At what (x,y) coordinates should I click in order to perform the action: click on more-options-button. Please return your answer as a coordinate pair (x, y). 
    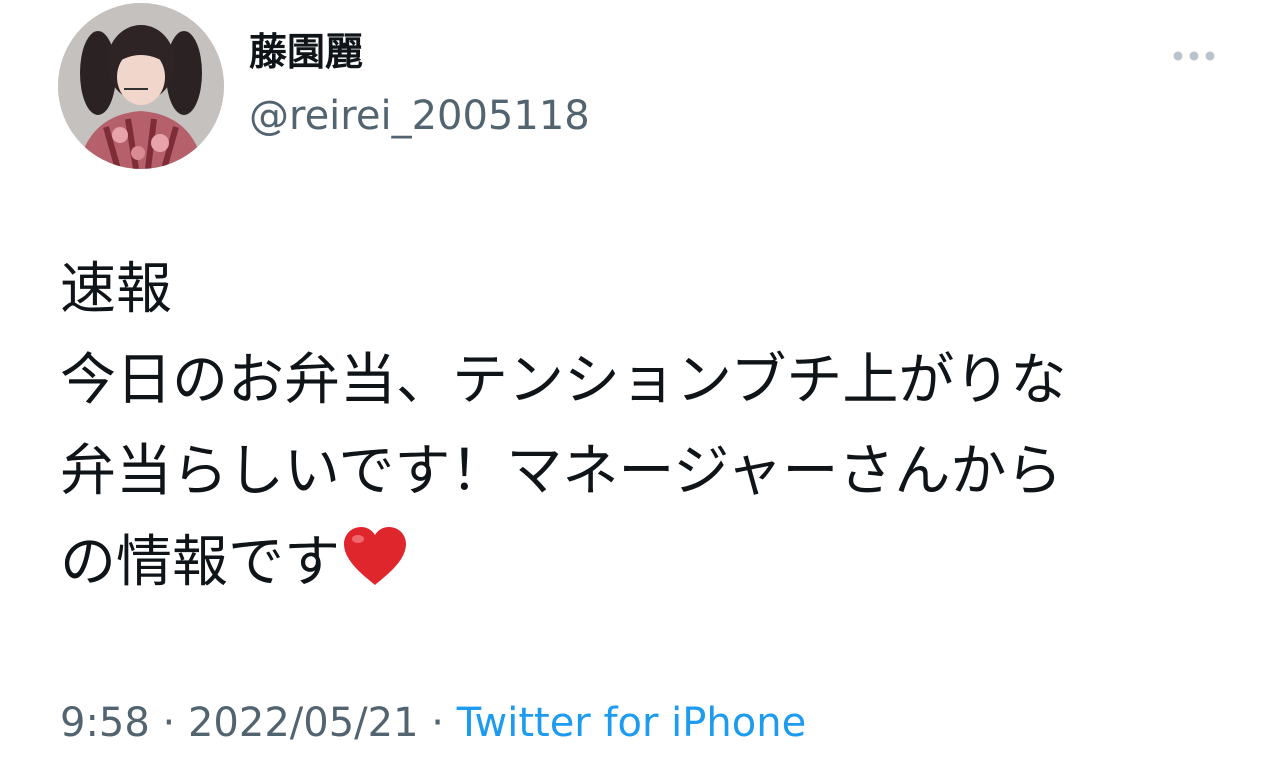
    Looking at the image, I should click on (1194, 56).